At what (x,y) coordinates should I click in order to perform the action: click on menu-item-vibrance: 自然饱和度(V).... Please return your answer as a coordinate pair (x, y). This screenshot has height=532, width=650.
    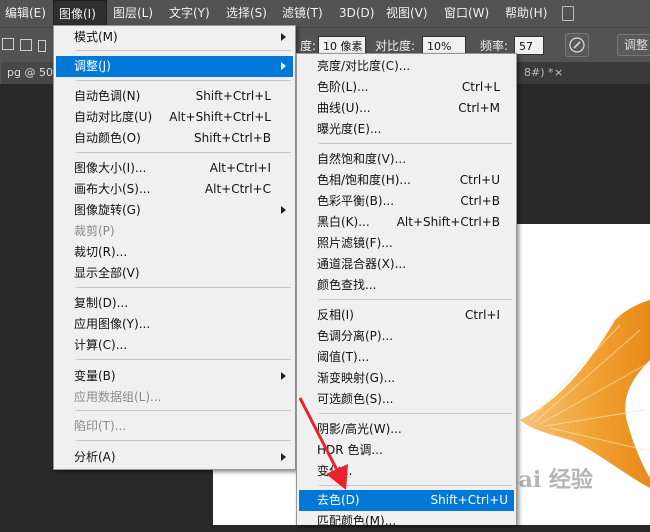
    Looking at the image, I should click on (406, 159).